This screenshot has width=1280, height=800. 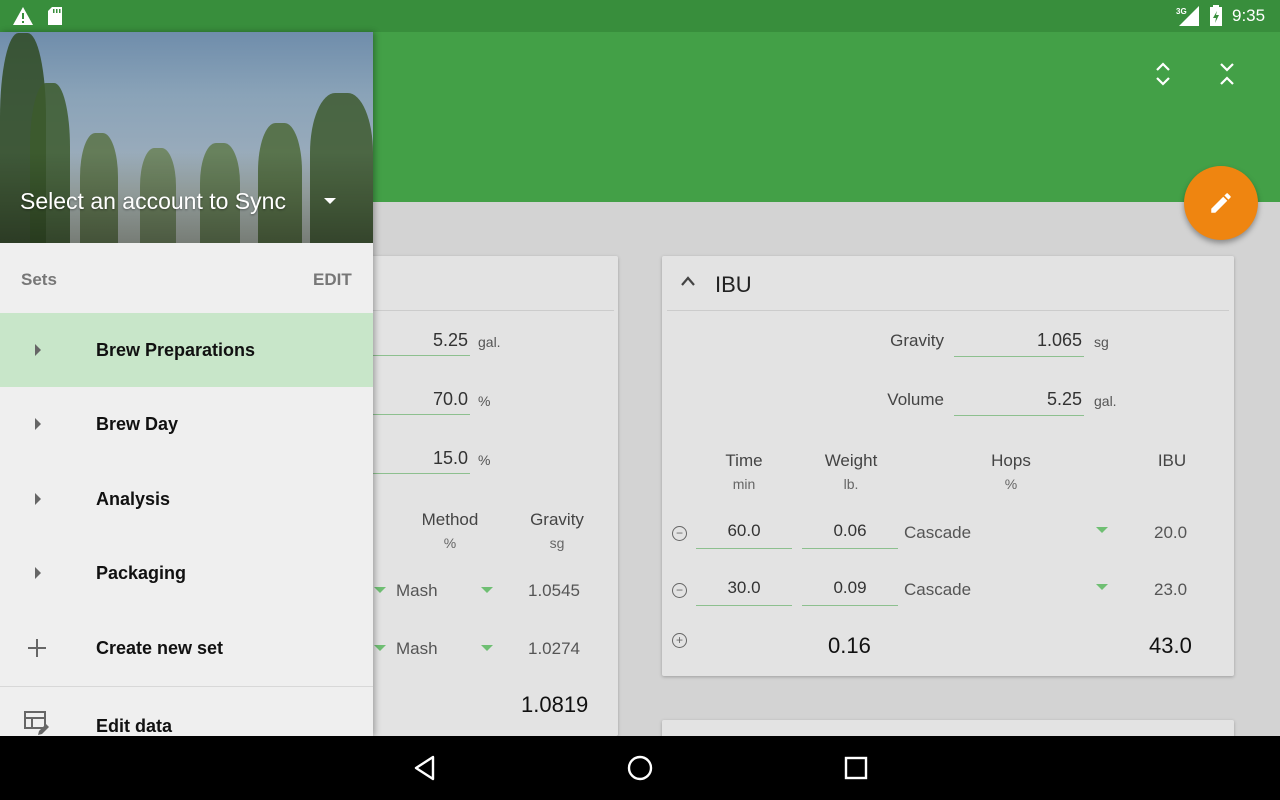 What do you see at coordinates (1011, 460) in the screenshot?
I see `hops-header: Hops` at bounding box center [1011, 460].